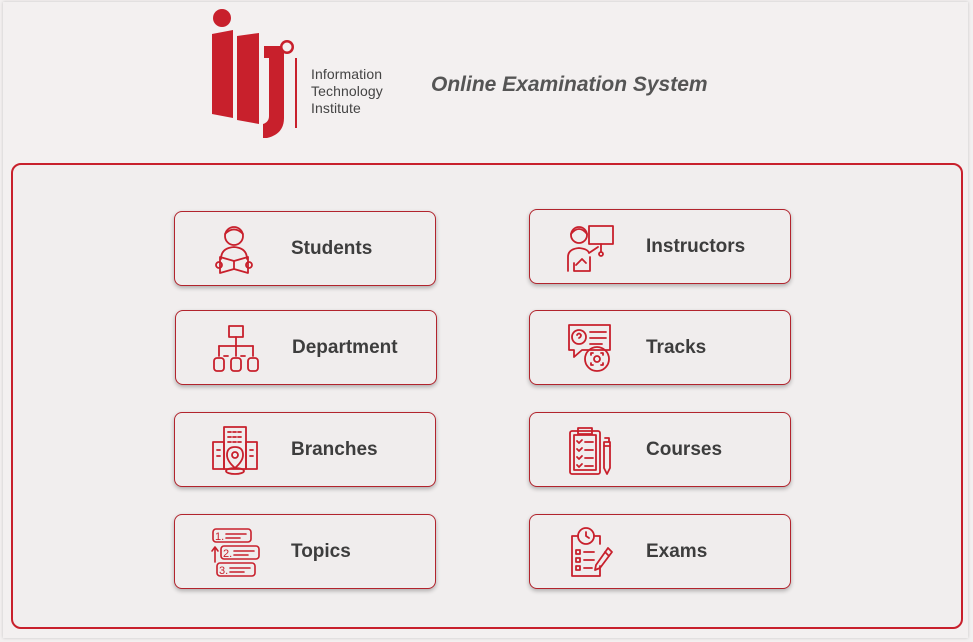 The width and height of the screenshot is (973, 642). I want to click on student-reading-icon, so click(234, 250).